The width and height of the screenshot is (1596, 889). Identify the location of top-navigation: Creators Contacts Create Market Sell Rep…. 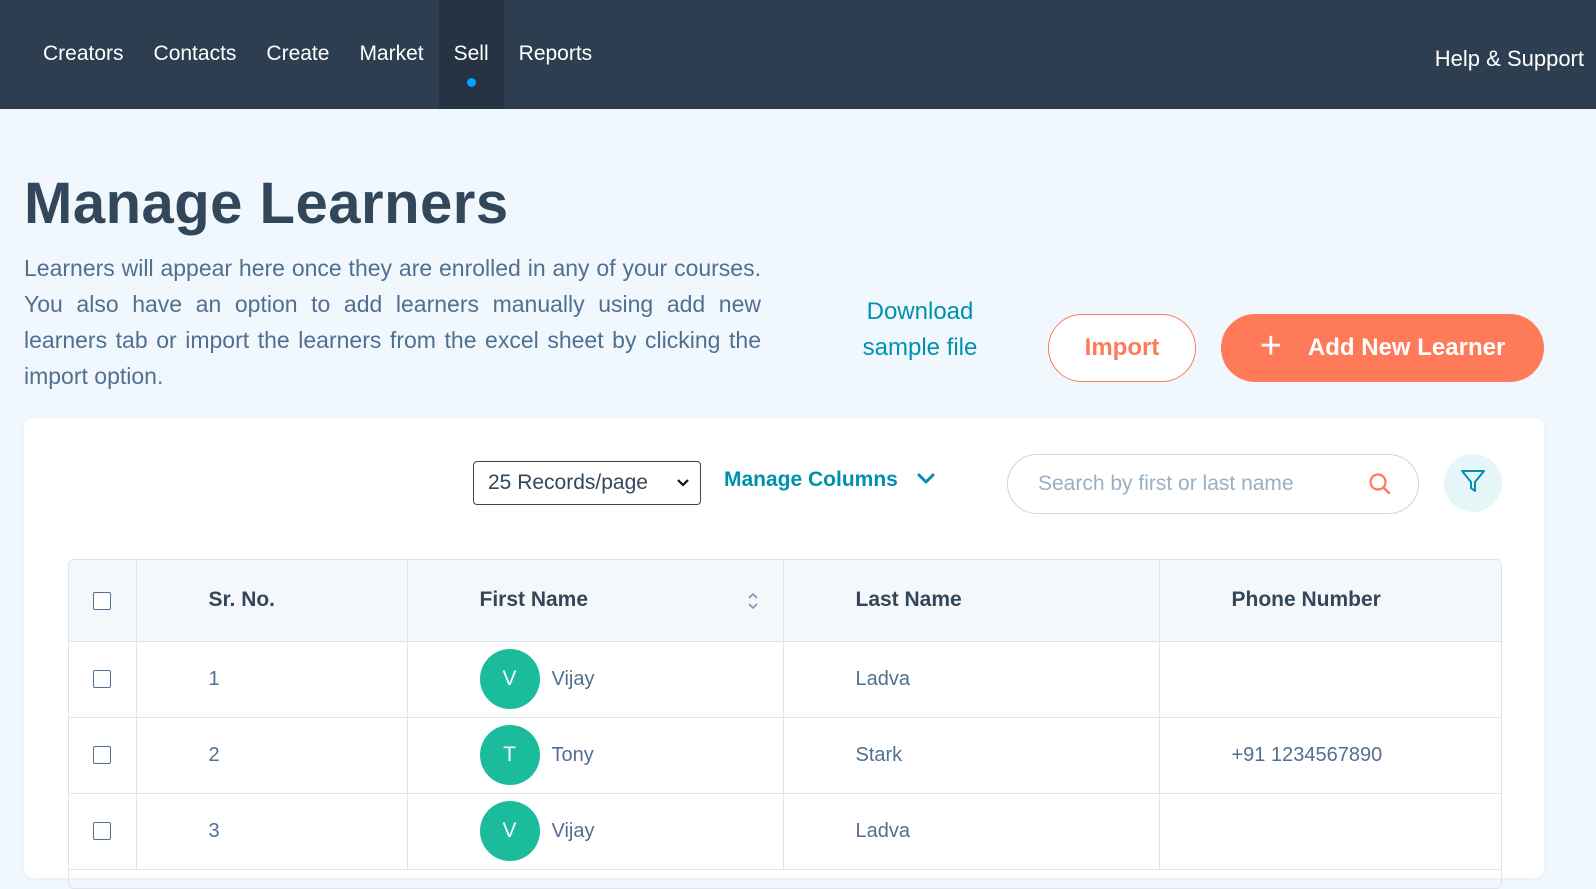
(798, 54).